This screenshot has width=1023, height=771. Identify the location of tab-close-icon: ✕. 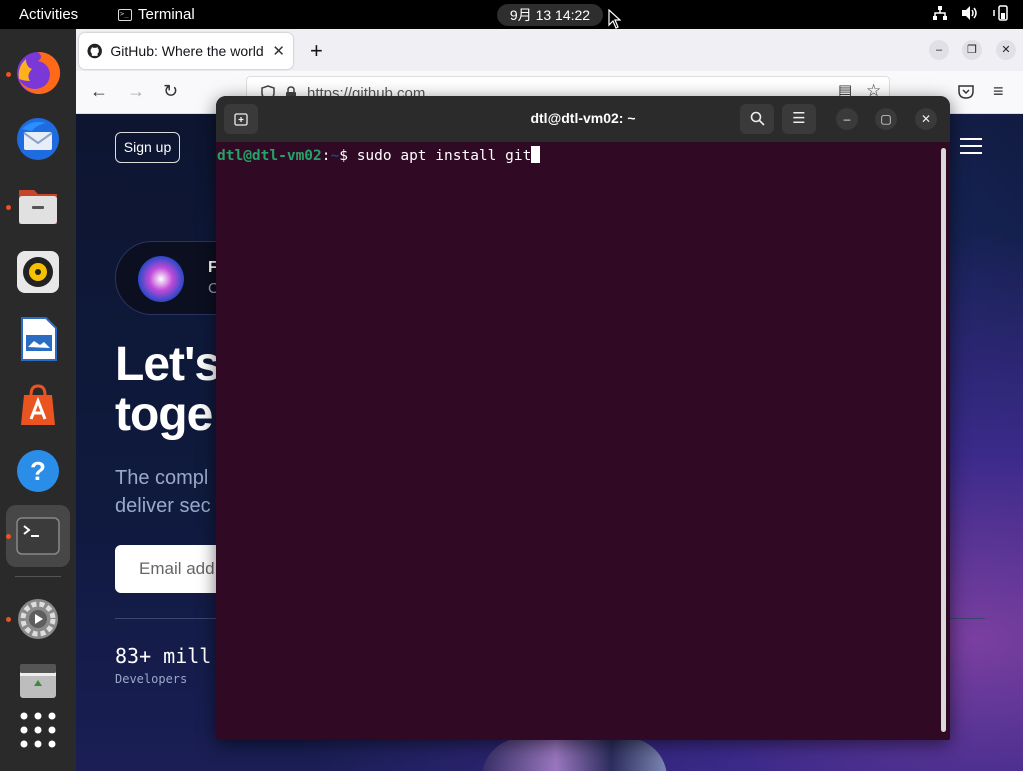
(278, 51).